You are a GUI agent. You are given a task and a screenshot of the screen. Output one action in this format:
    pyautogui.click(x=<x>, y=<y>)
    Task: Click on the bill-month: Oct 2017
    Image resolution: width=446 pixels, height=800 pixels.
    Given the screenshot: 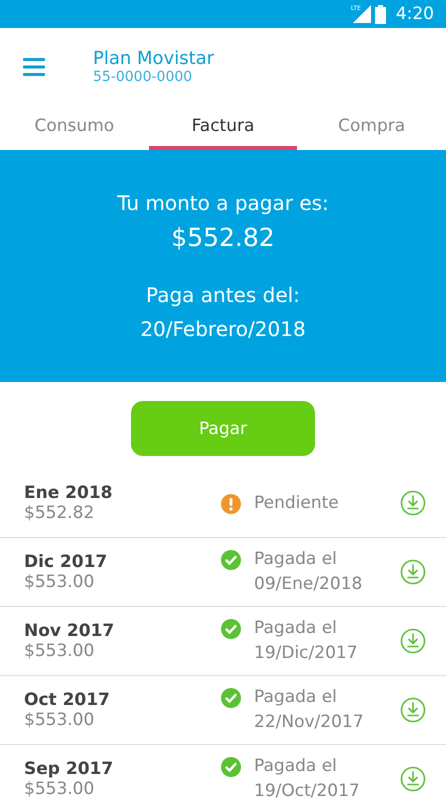 What is the action you would take?
    pyautogui.click(x=67, y=700)
    